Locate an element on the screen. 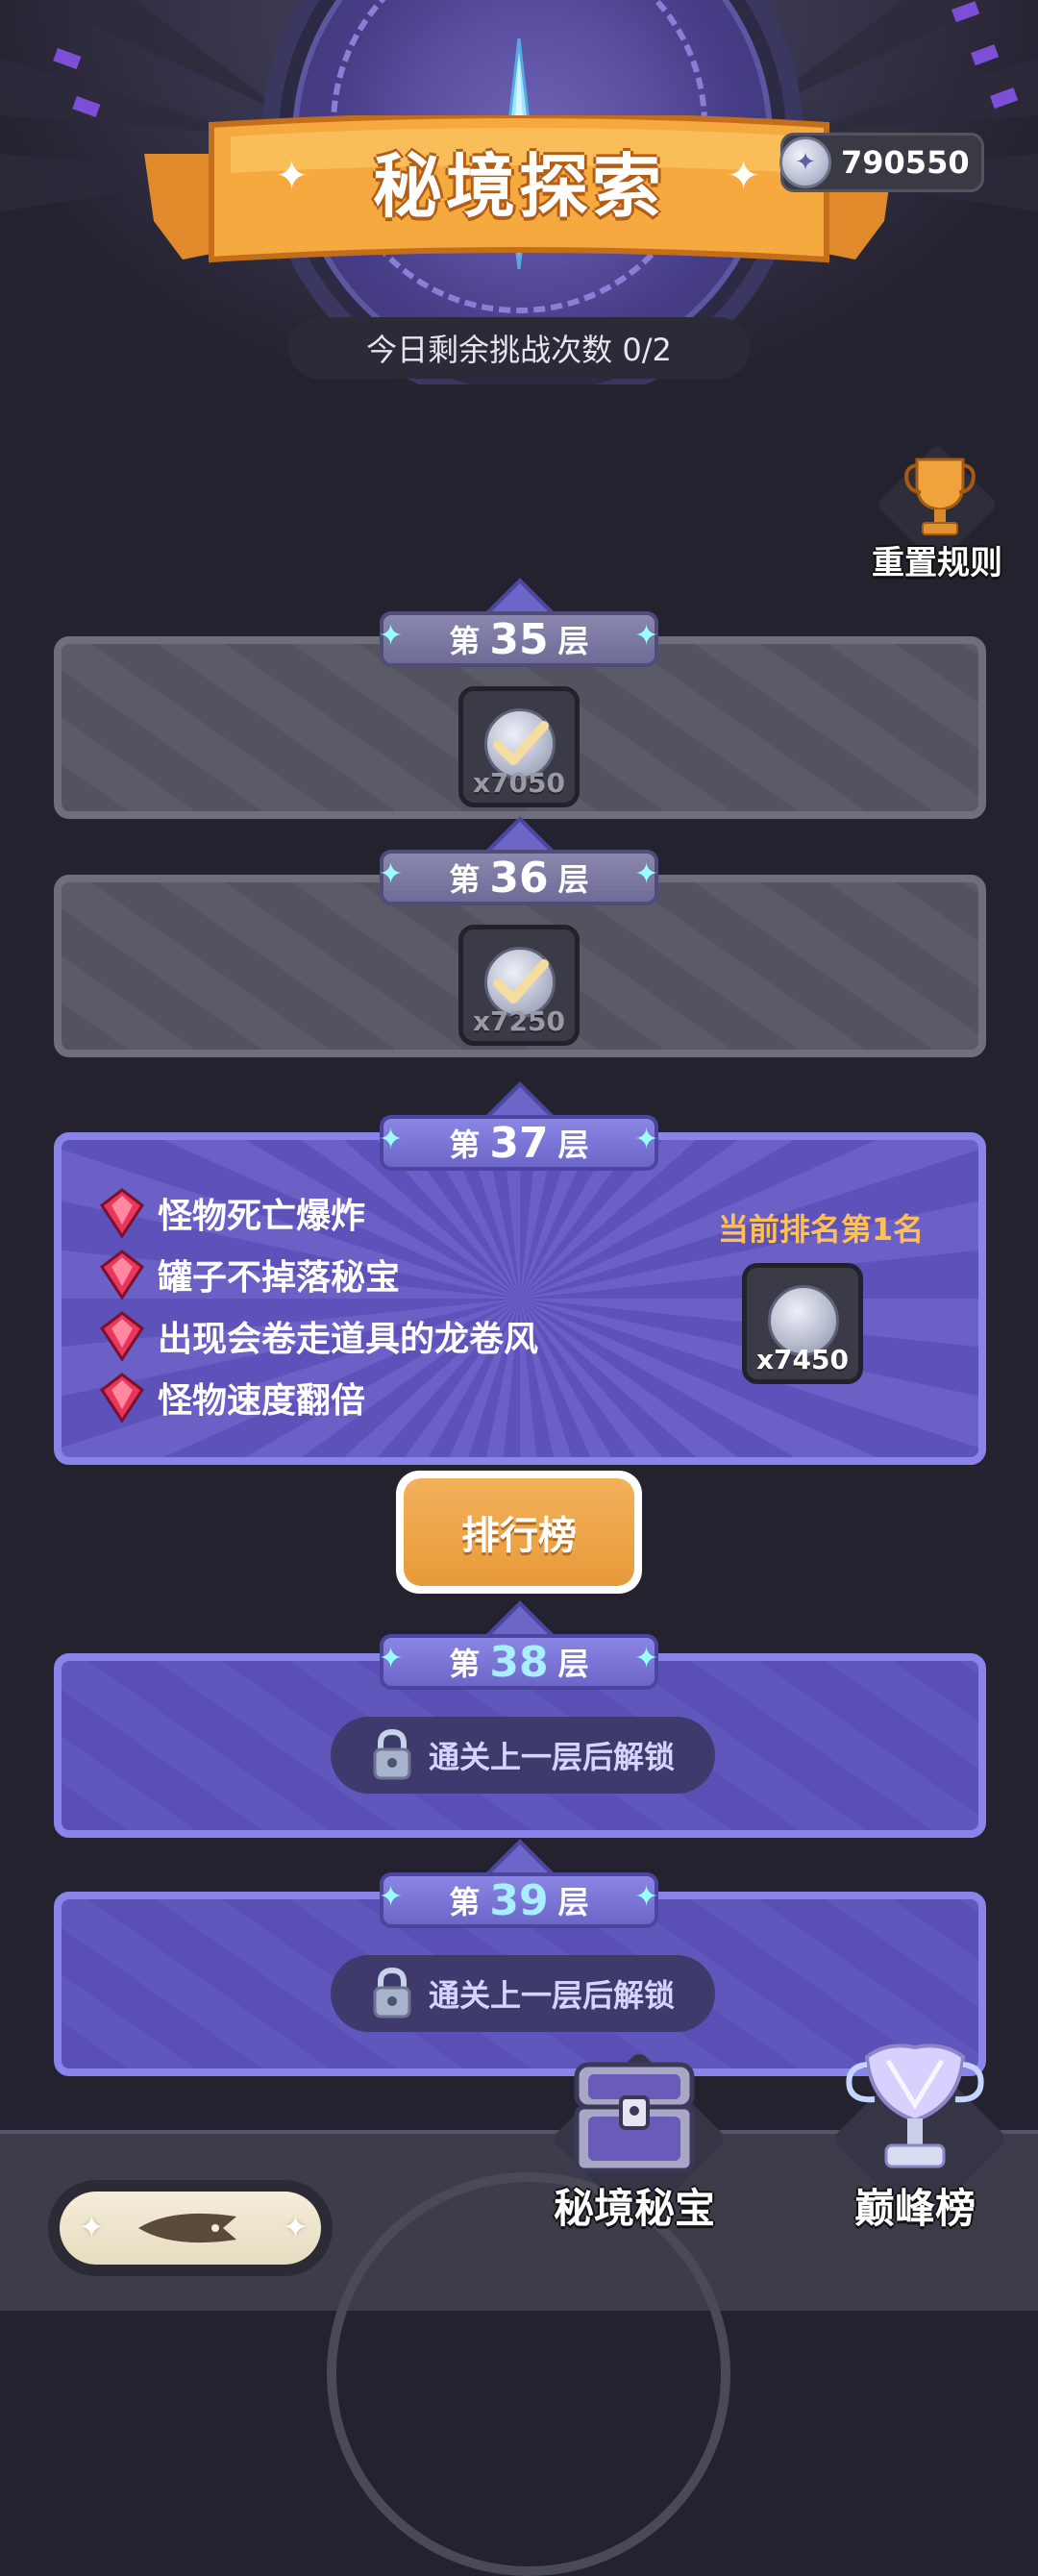  remaining-attempts: 今日剩余挑战次数 0/2 is located at coordinates (519, 348).